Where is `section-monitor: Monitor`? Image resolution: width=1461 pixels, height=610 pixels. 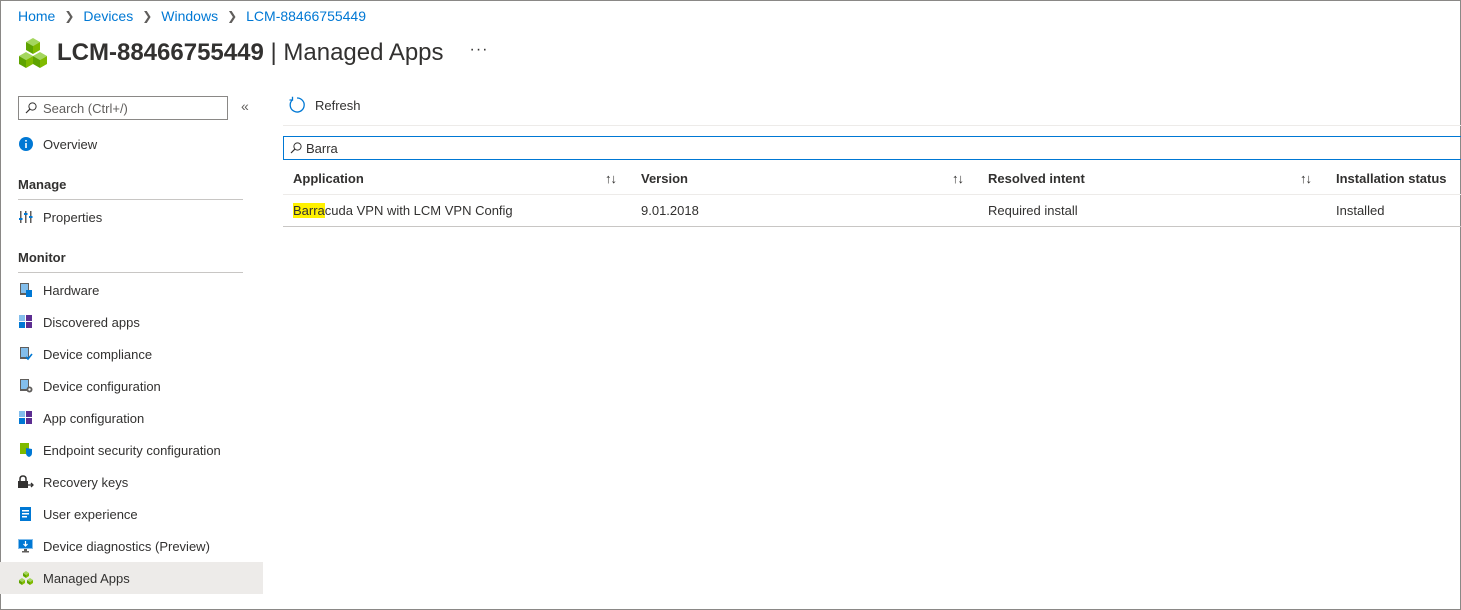
section-monitor: Monitor is located at coordinates (42, 257).